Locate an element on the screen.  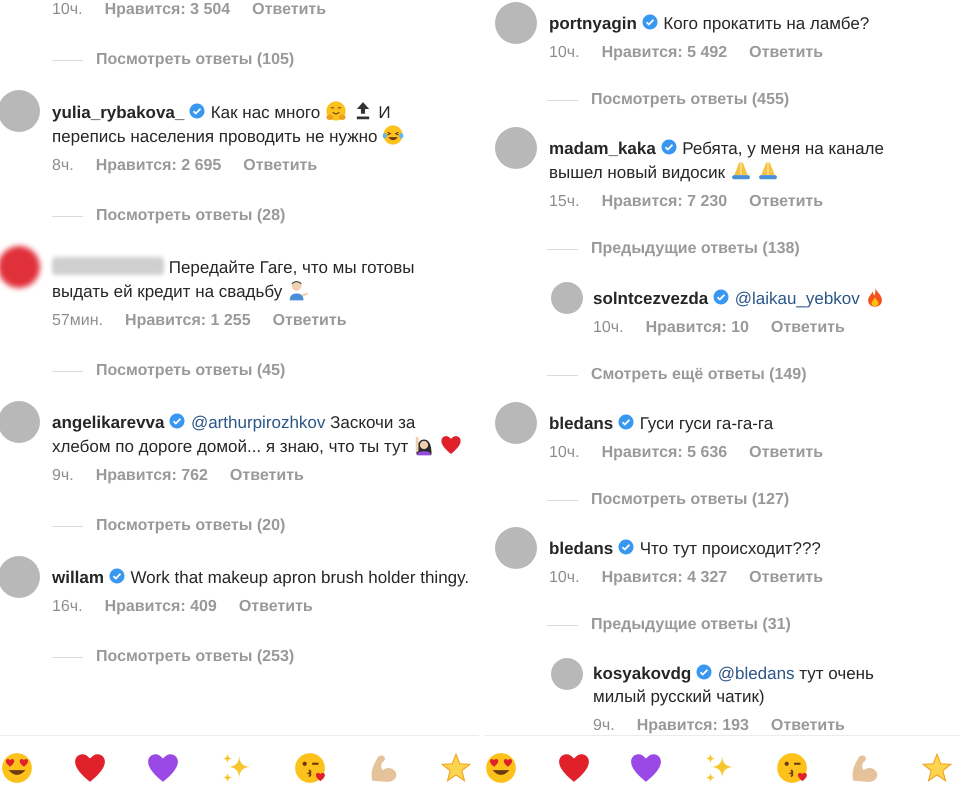
view-replies-link: Посмотреть ответы (127) is located at coordinates (690, 500).